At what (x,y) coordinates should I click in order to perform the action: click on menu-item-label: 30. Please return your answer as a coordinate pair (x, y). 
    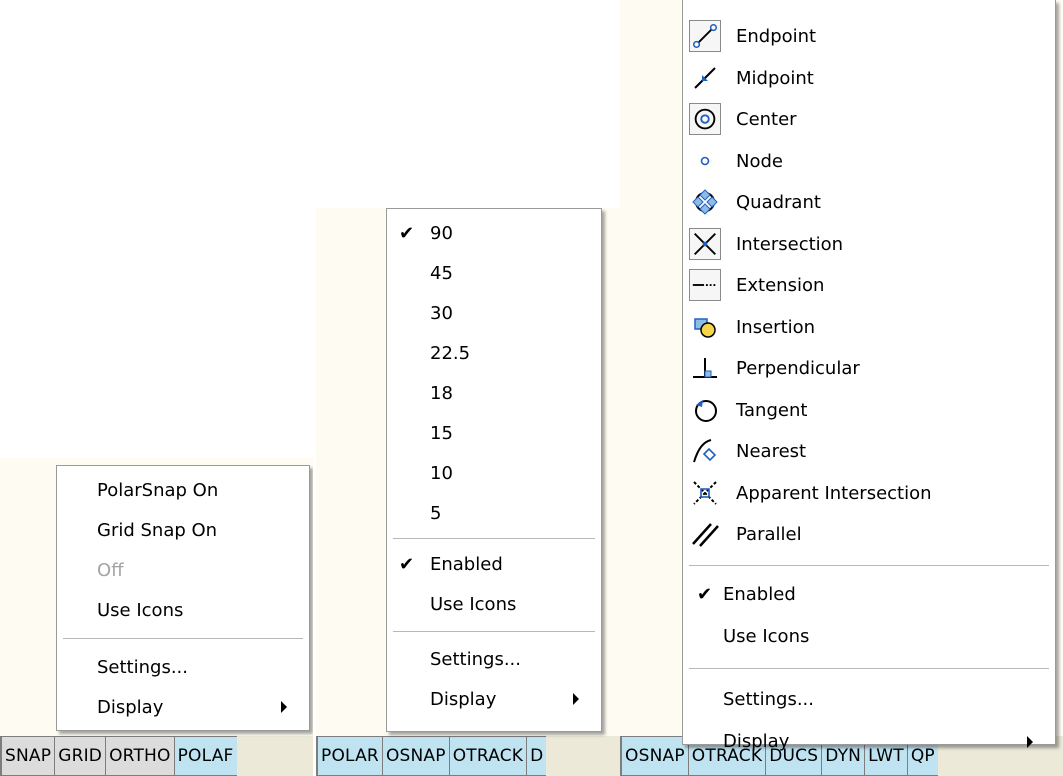
    Looking at the image, I should click on (441, 313).